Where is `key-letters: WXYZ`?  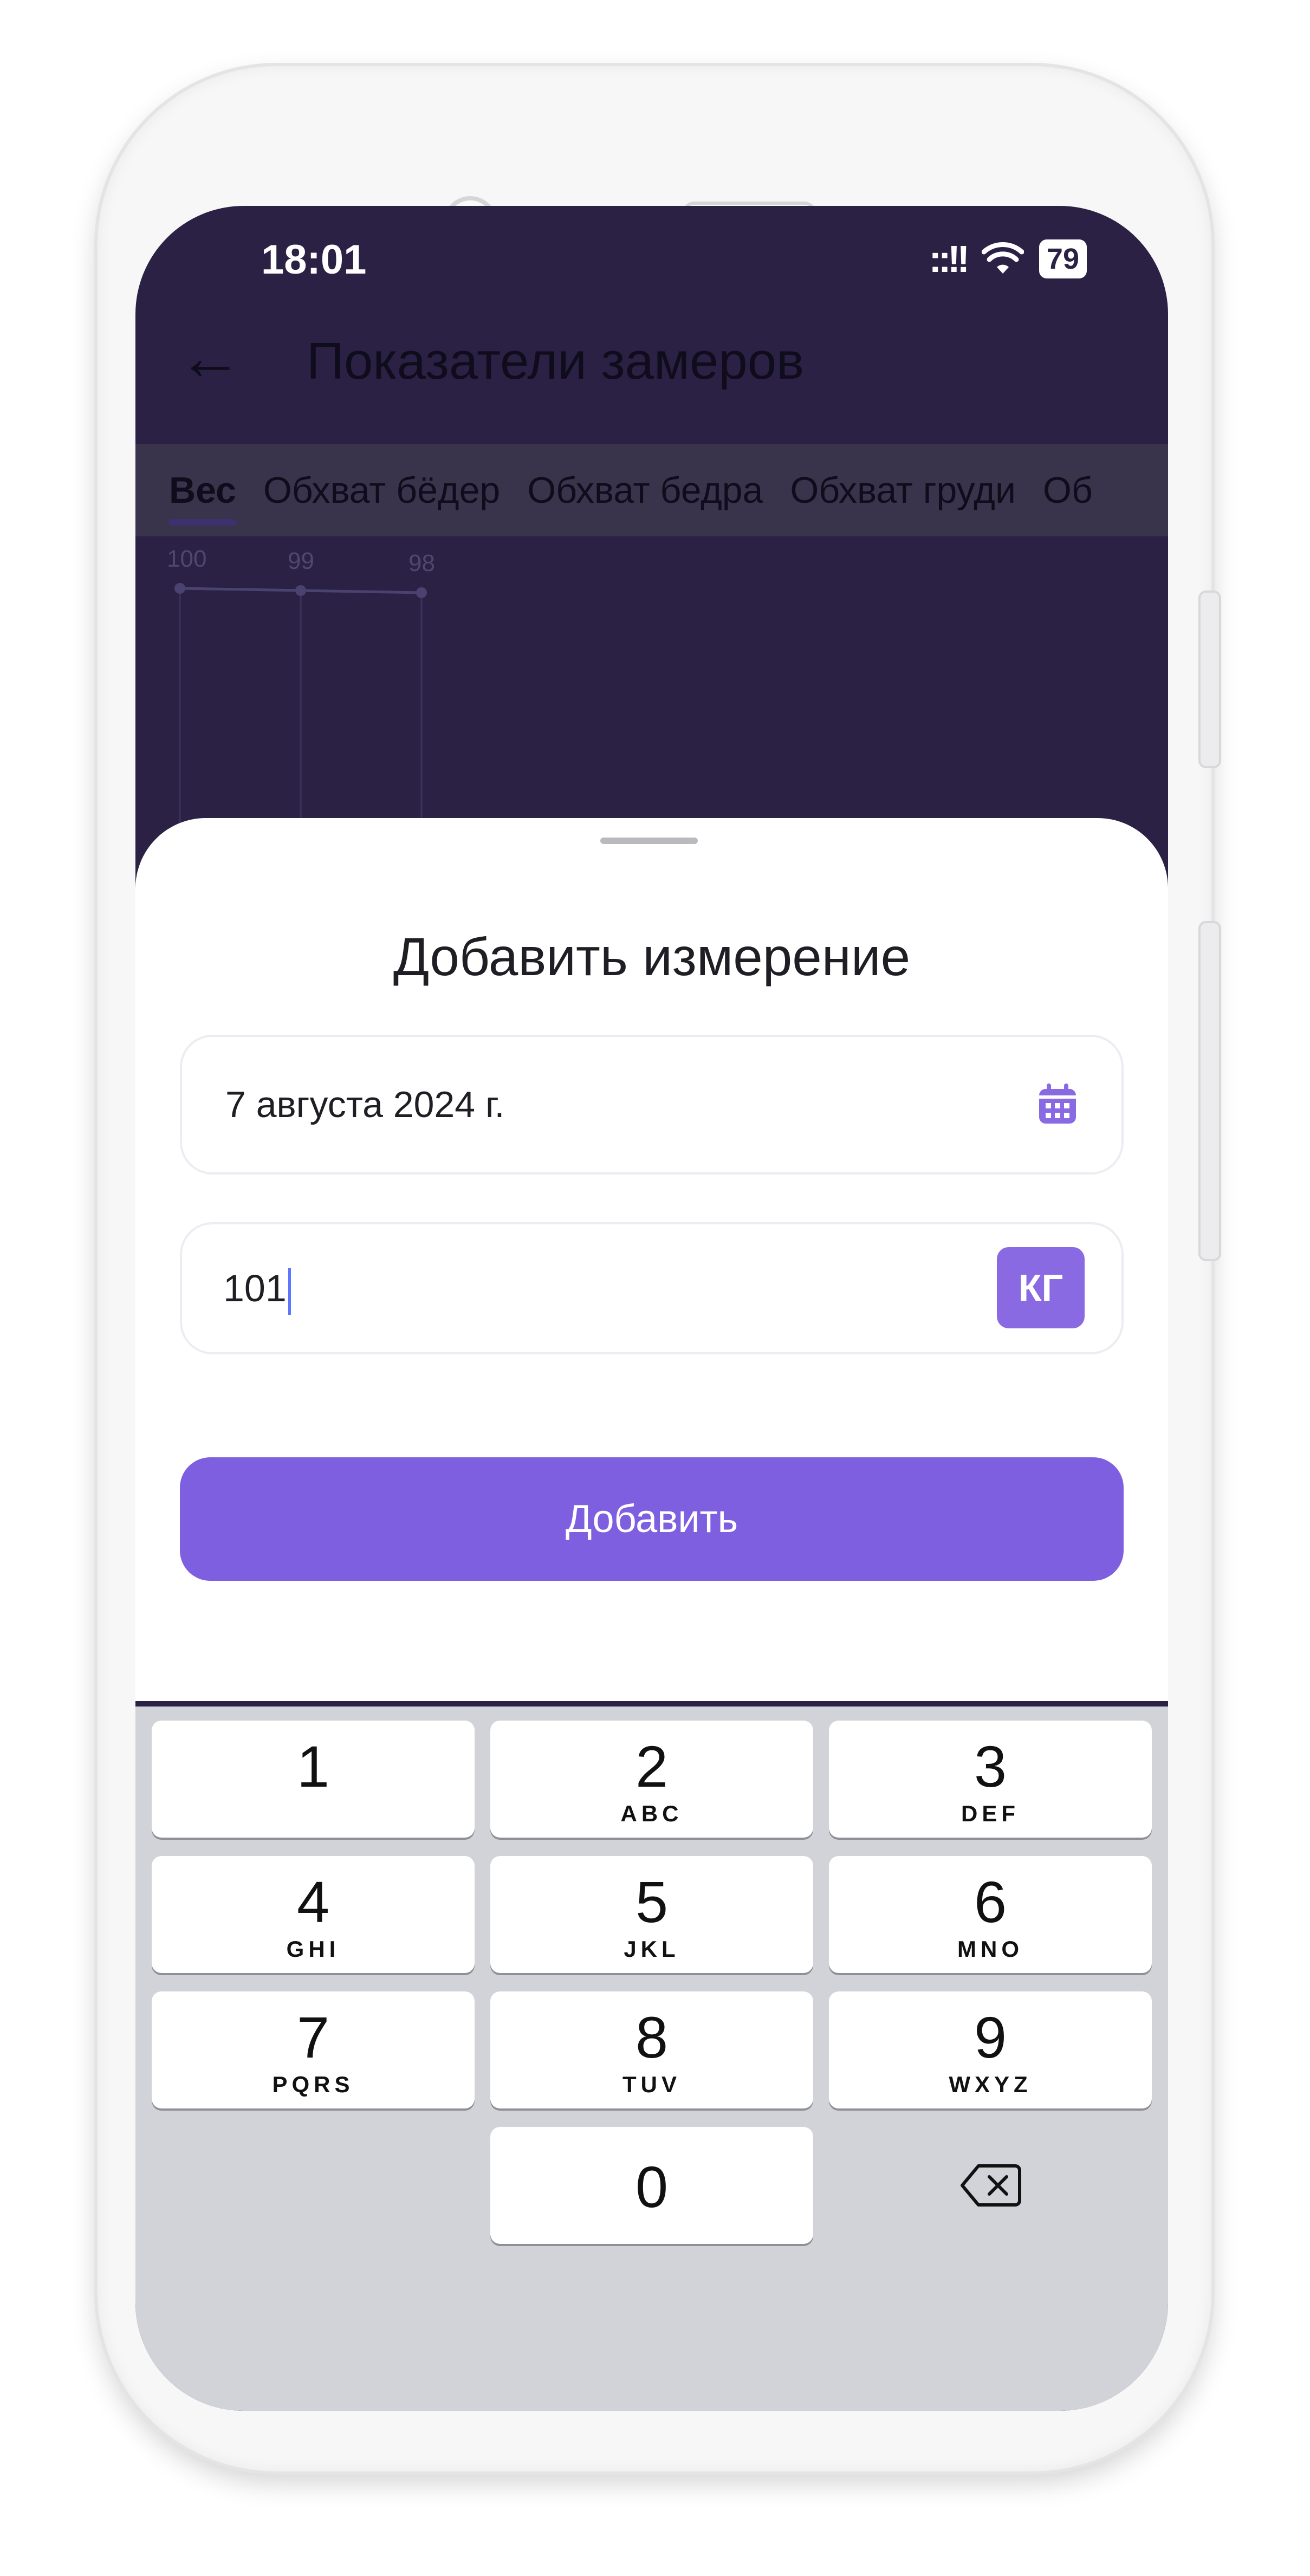
key-letters: WXYZ is located at coordinates (990, 2084).